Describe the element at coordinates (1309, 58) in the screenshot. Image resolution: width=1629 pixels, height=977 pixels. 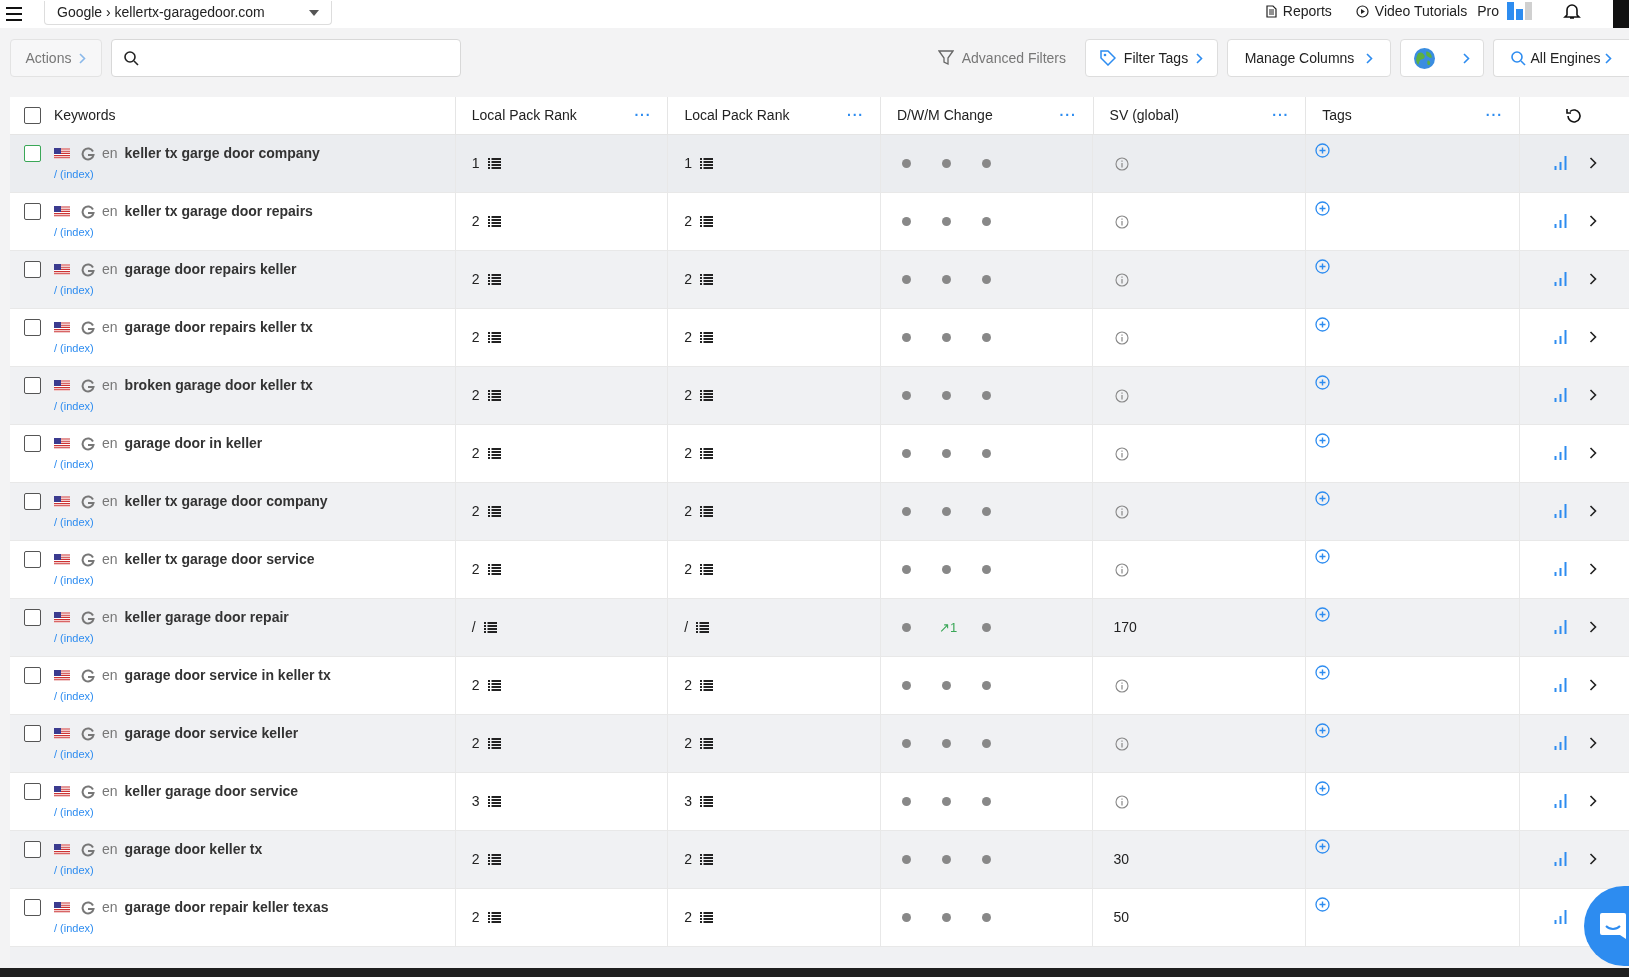
I see `manage-columns-button: Manage Columns` at that location.